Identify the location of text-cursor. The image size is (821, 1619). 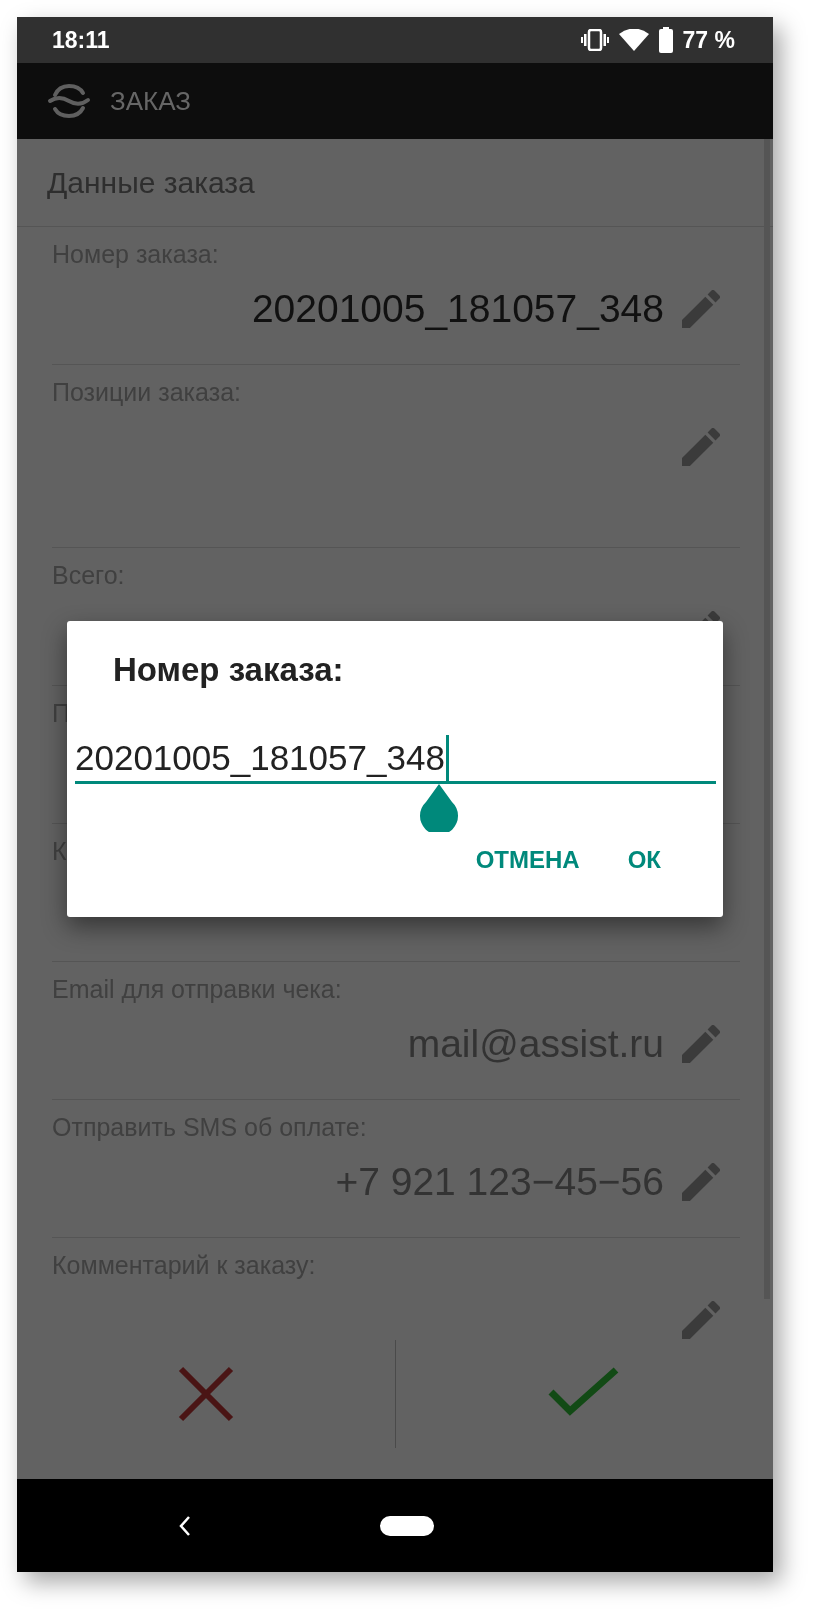
(447, 758).